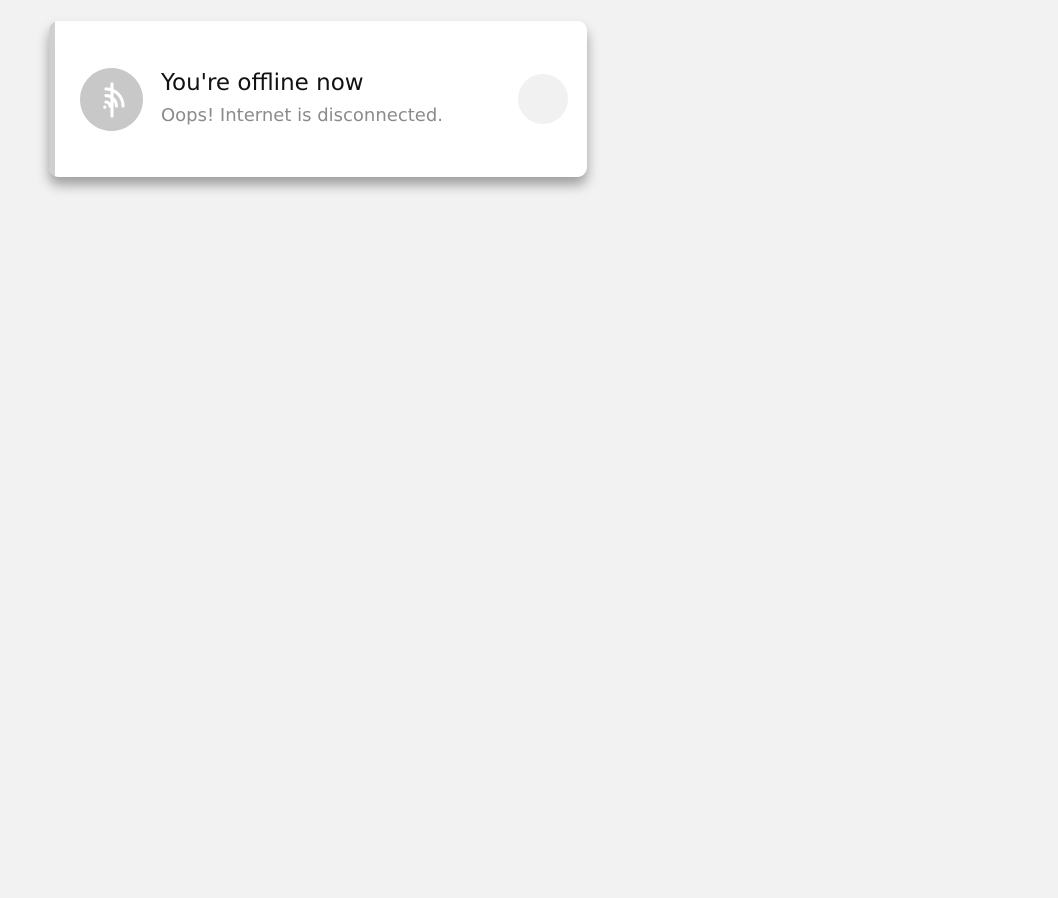  I want to click on toast-accent-bar, so click(52, 99).